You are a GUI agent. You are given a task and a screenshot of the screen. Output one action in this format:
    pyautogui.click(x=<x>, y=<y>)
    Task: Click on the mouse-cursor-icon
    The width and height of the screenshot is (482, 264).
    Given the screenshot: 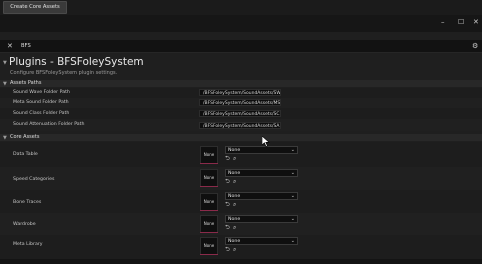 What is the action you would take?
    pyautogui.click(x=266, y=141)
    